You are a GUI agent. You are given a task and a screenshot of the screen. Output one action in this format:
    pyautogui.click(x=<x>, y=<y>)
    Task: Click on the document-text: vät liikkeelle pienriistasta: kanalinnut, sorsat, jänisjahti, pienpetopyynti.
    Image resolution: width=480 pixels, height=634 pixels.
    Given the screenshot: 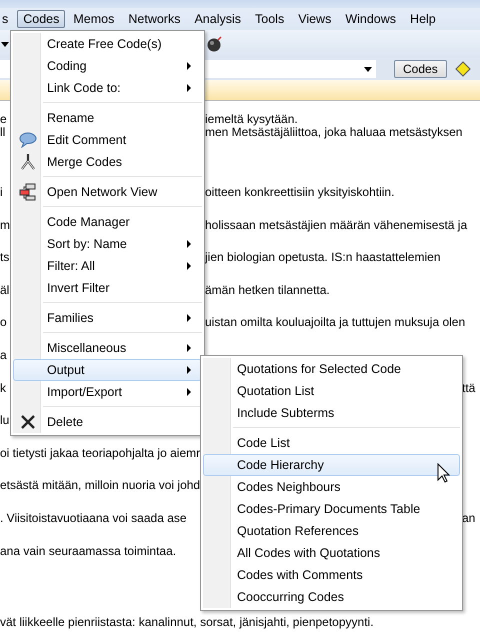 What is the action you would take?
    pyautogui.click(x=187, y=621)
    